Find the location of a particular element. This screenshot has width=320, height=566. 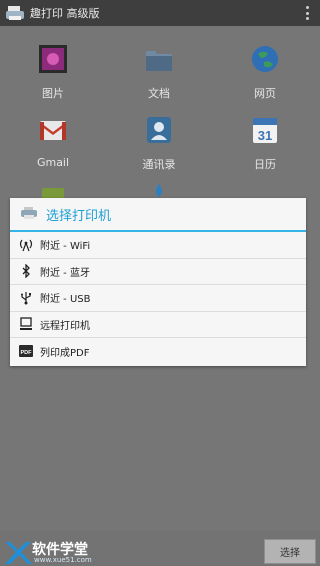

svg-text: 31 is located at coordinates (265, 135).